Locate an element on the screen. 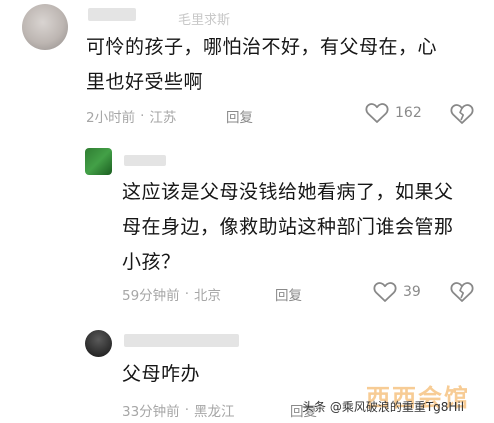  watermark-text: 头条 @乘风破浪的重重Tg8Hil is located at coordinates (383, 407).